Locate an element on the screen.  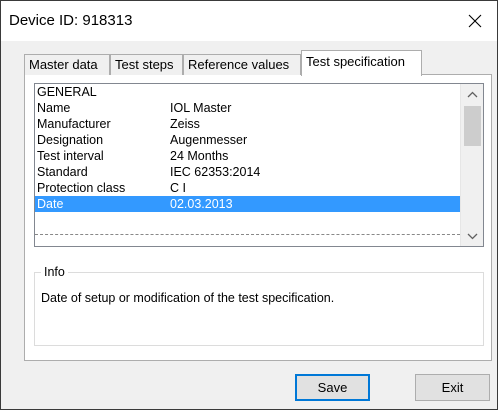
list-item-value: IOL Master is located at coordinates (201, 108).